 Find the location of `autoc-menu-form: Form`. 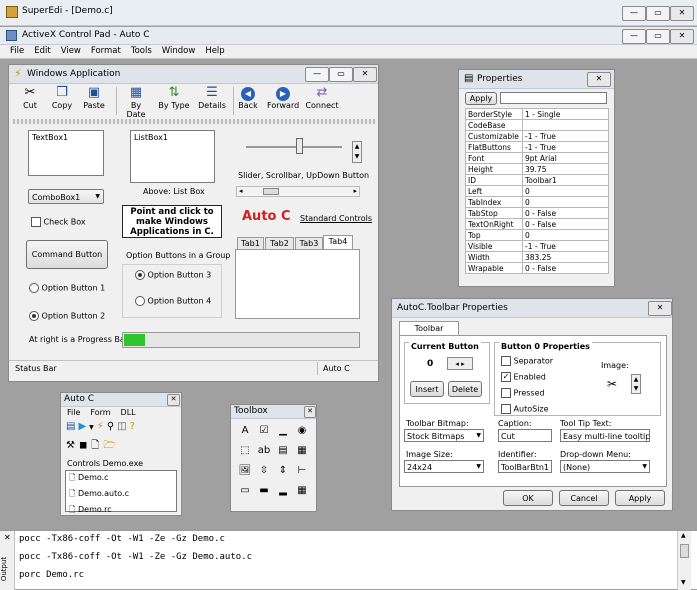

autoc-menu-form: Form is located at coordinates (100, 412).